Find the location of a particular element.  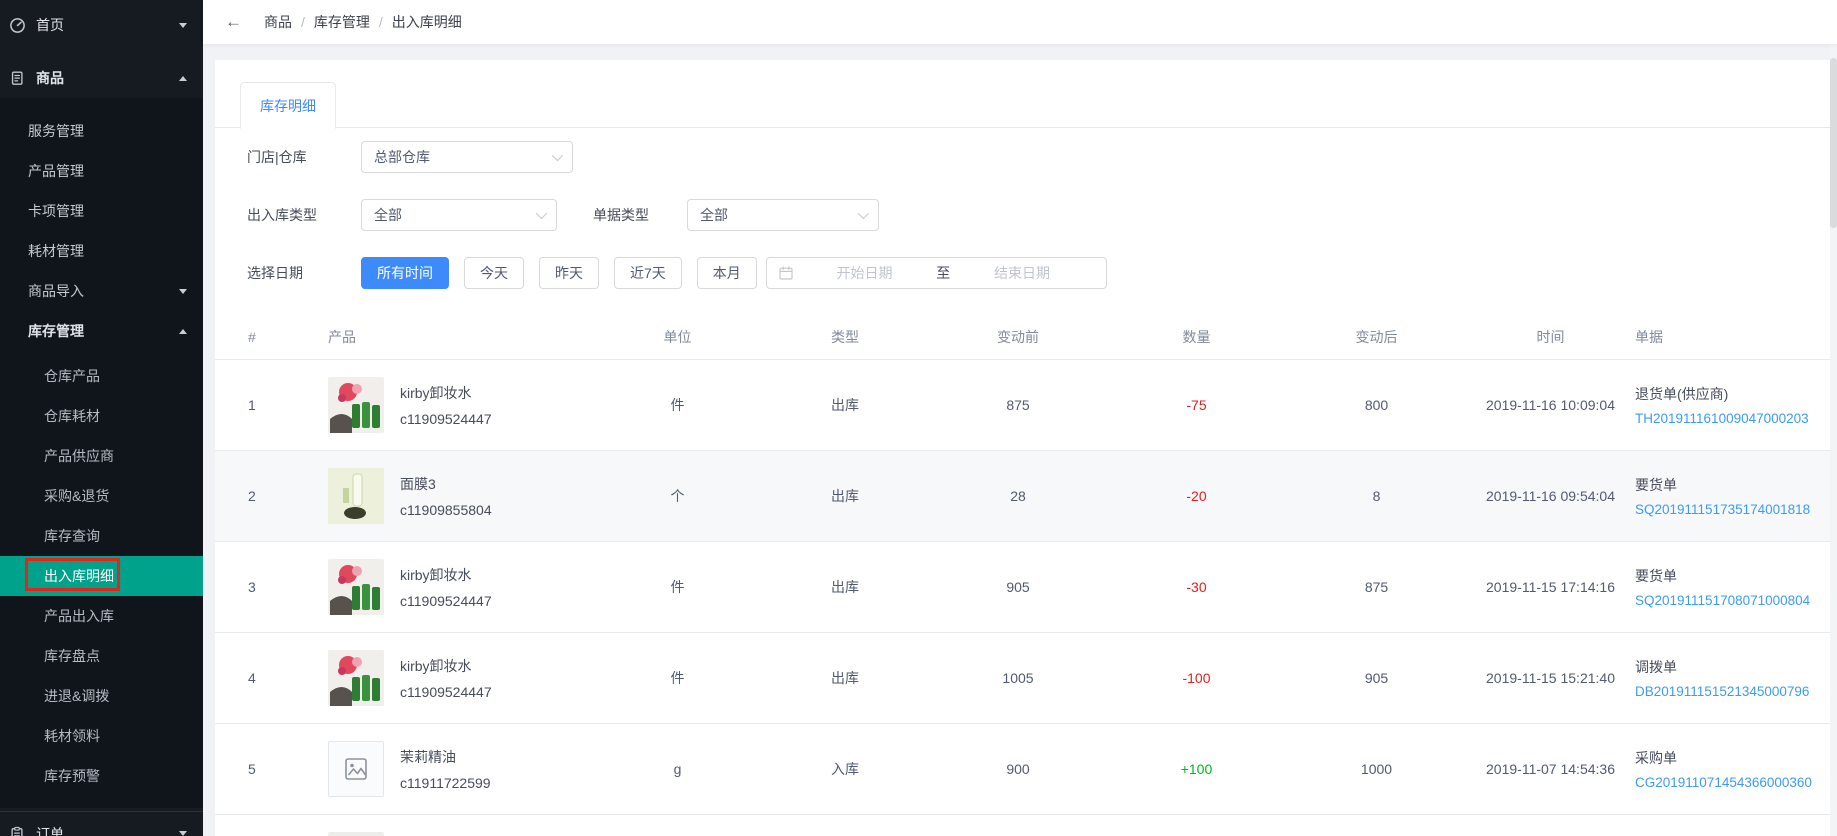

doc-type-select: 全部 is located at coordinates (783, 215).